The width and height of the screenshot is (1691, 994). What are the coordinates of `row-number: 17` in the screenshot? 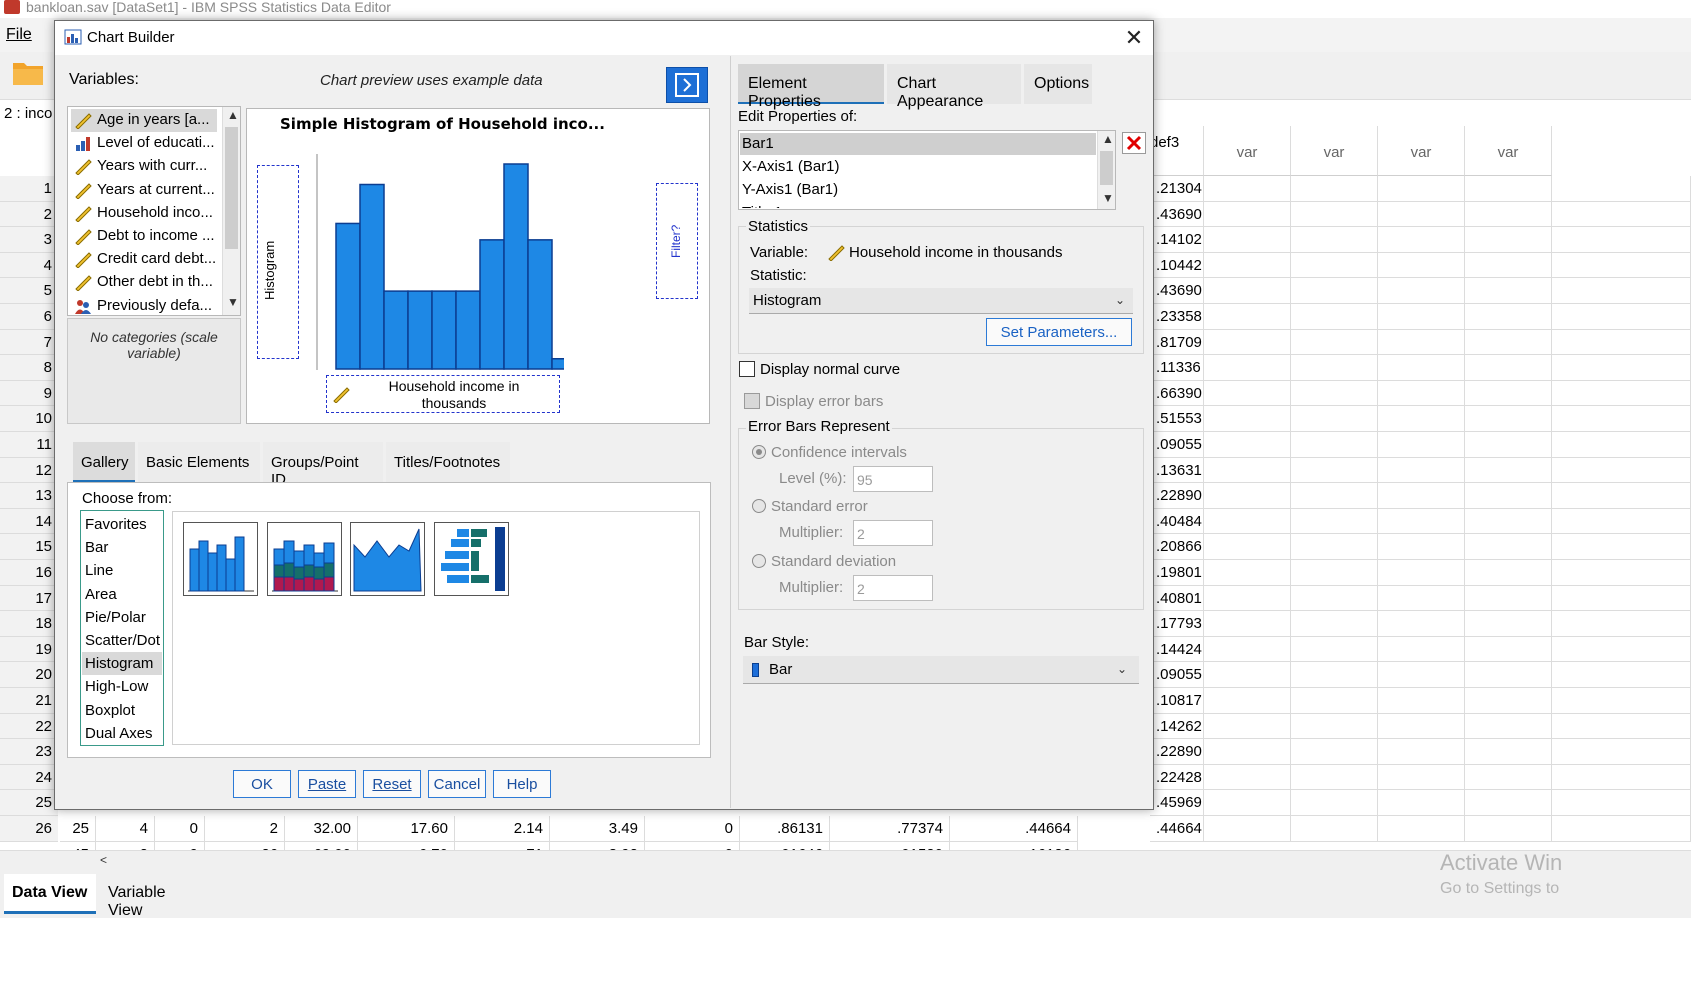 It's located at (29, 598).